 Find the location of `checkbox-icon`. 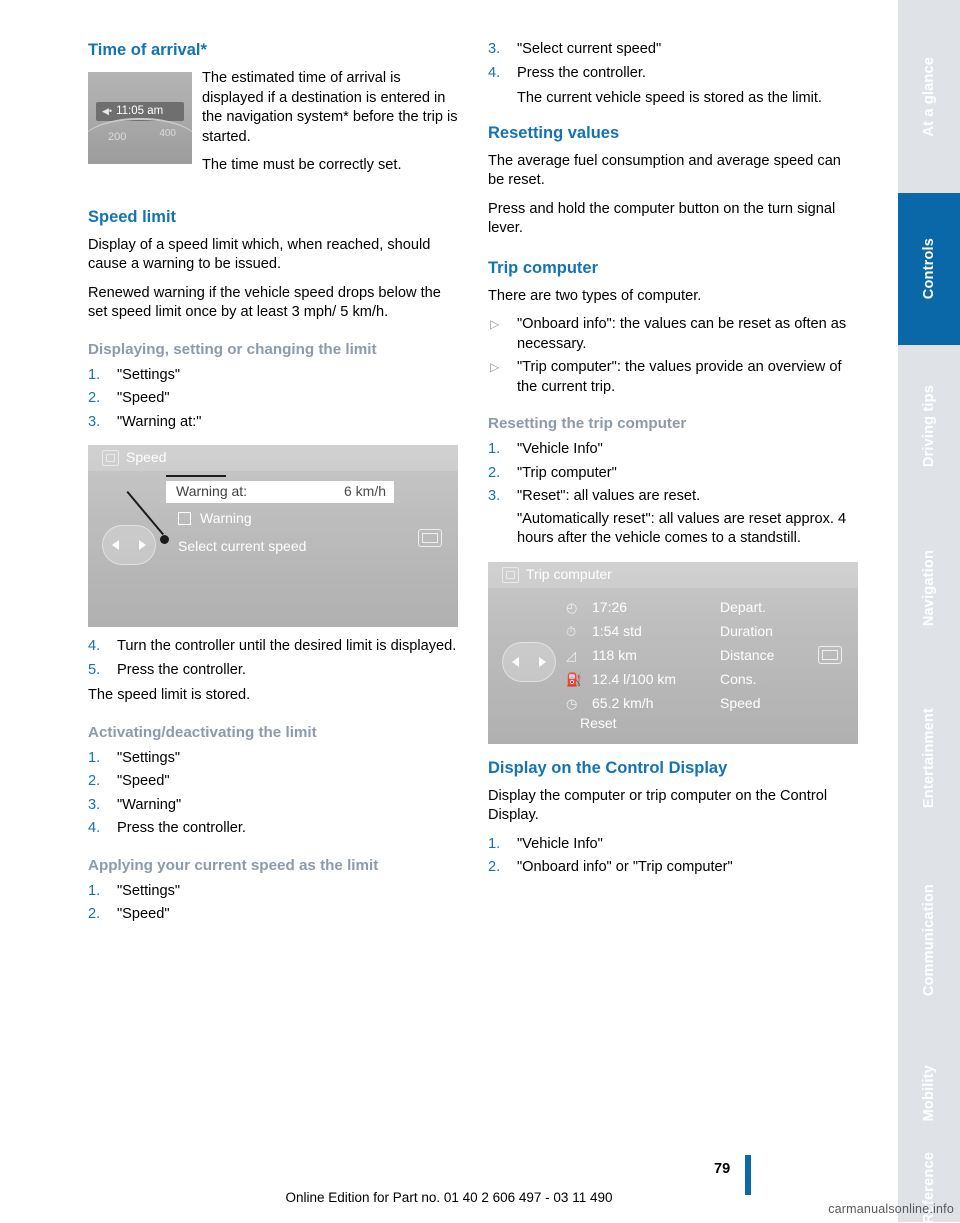

checkbox-icon is located at coordinates (184, 519).